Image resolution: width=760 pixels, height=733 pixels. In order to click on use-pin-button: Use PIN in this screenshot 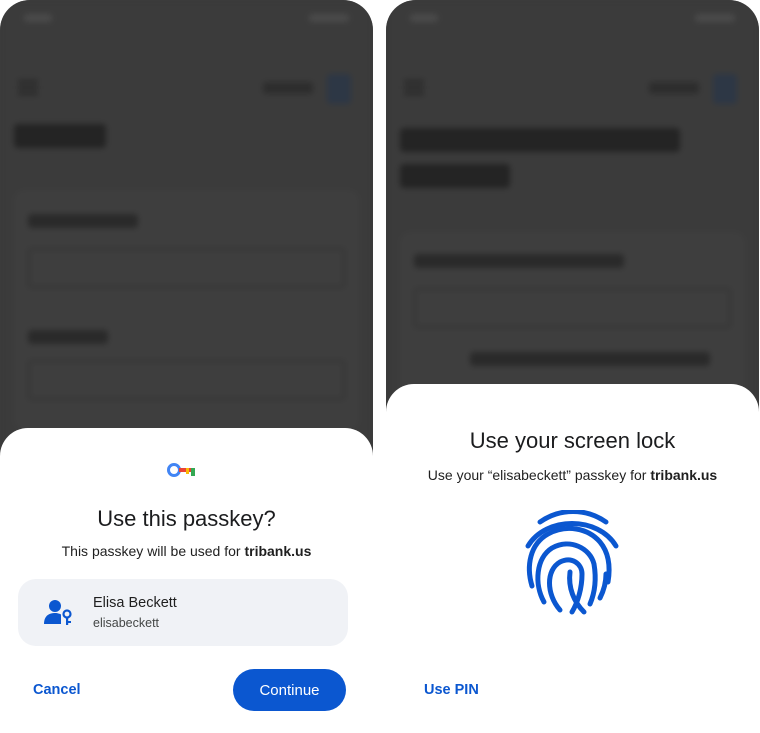, I will do `click(451, 690)`.